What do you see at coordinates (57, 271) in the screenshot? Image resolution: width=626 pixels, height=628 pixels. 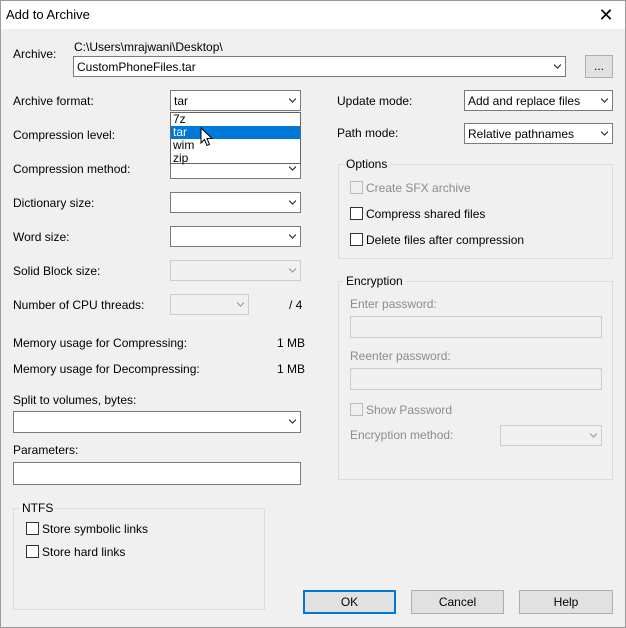 I see `solid-block-size-label: Solid Block size:` at bounding box center [57, 271].